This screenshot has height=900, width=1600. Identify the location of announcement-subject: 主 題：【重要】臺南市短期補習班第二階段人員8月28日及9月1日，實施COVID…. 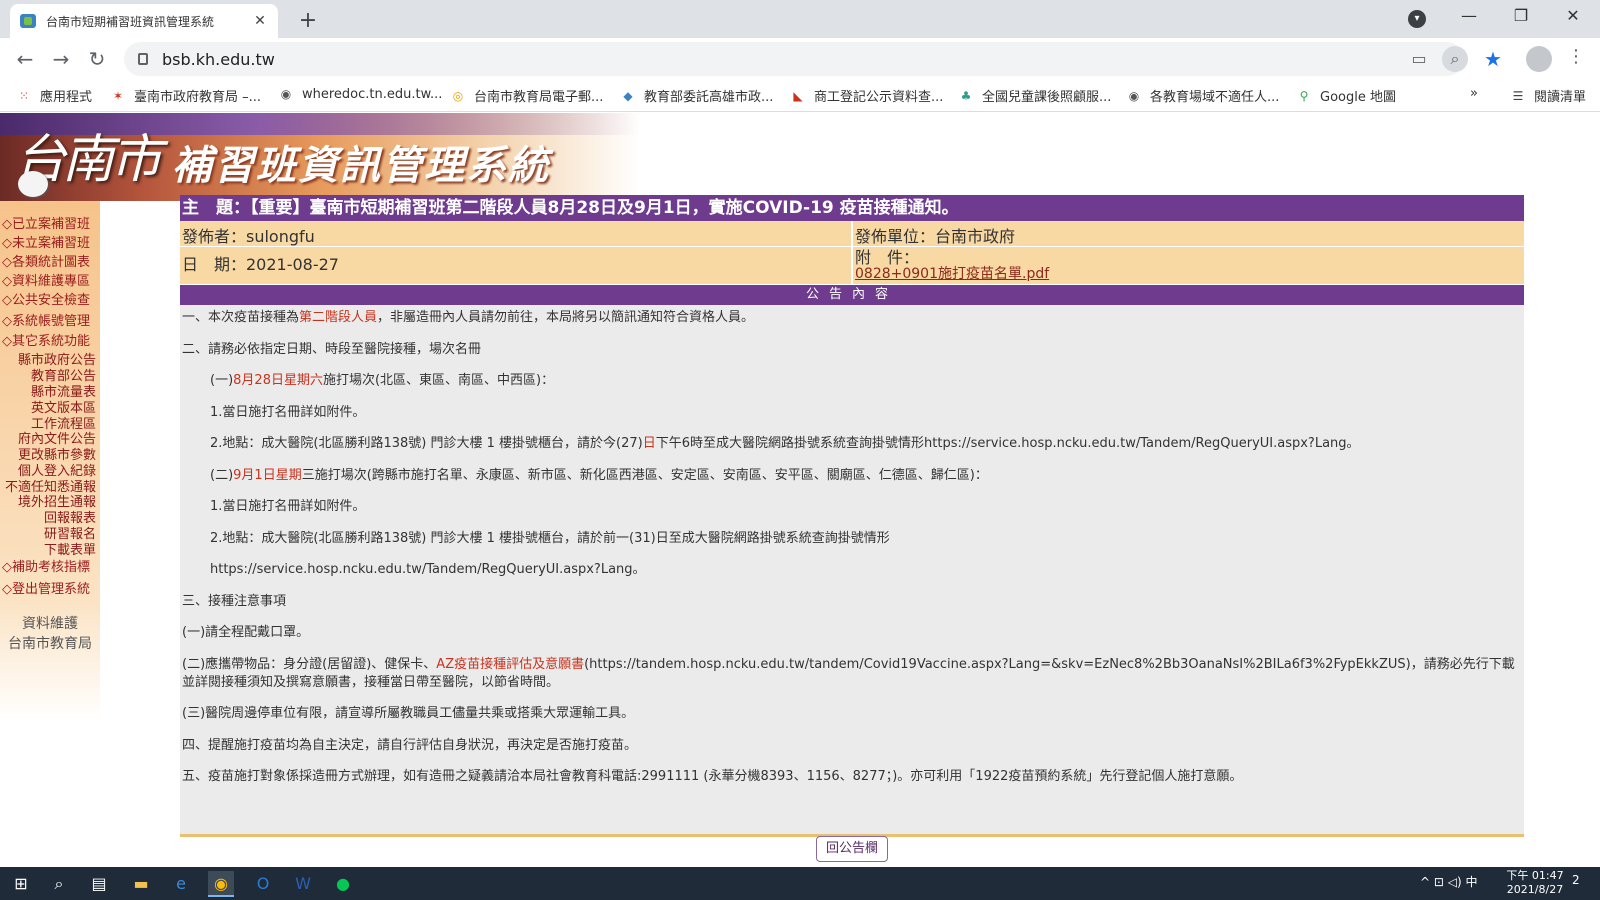
(852, 208).